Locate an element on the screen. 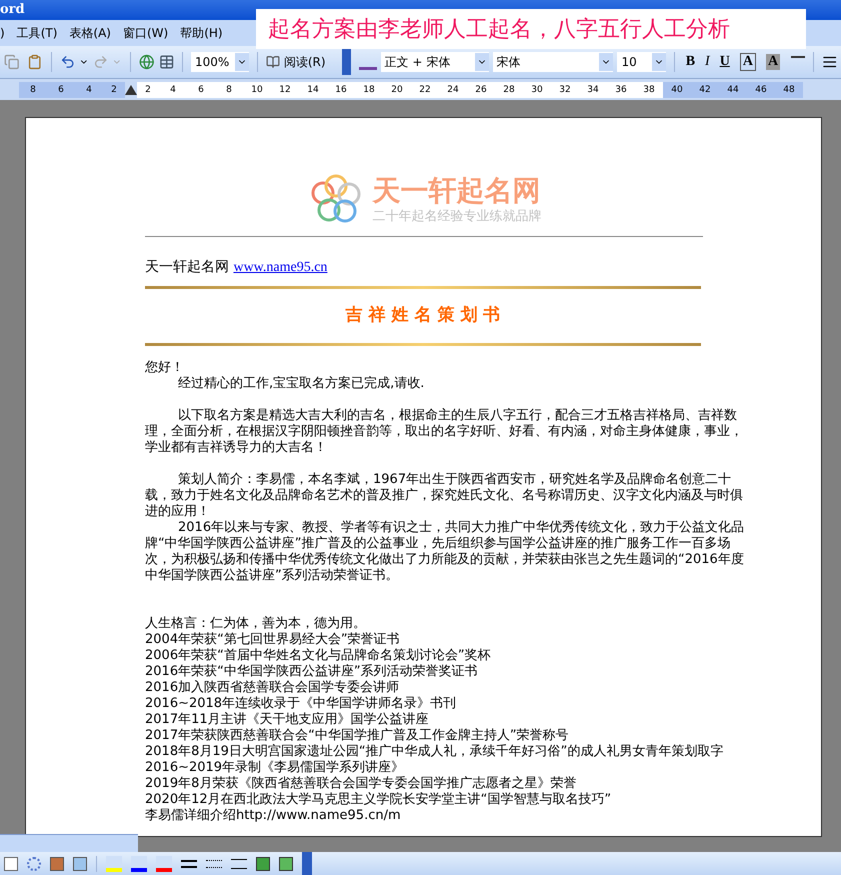 Image resolution: width=841 pixels, height=875 pixels. ruler-number: 10 is located at coordinates (257, 90).